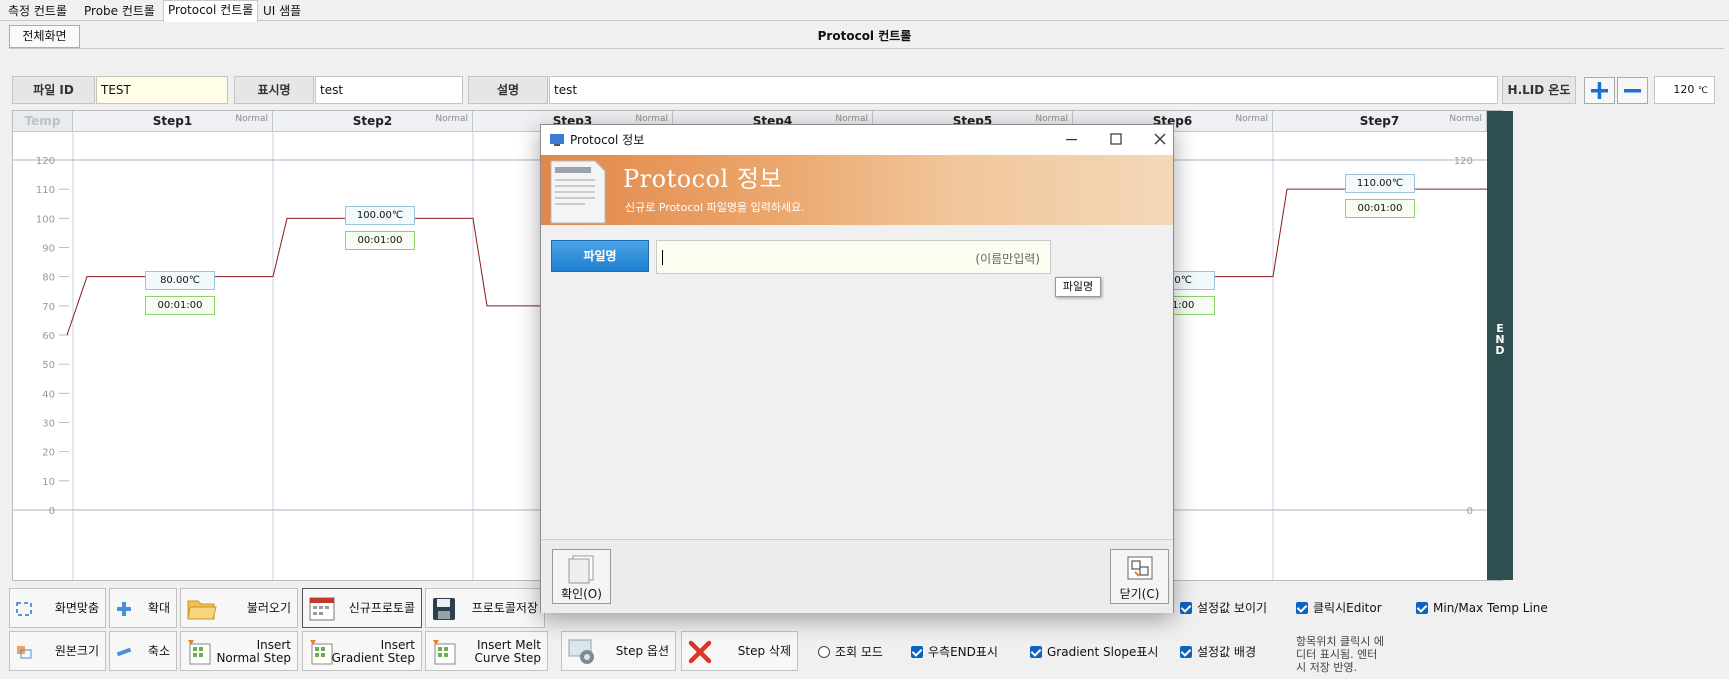  Describe the element at coordinates (1380, 121) in the screenshot. I see `step-header-7: Step7 Normal` at that location.